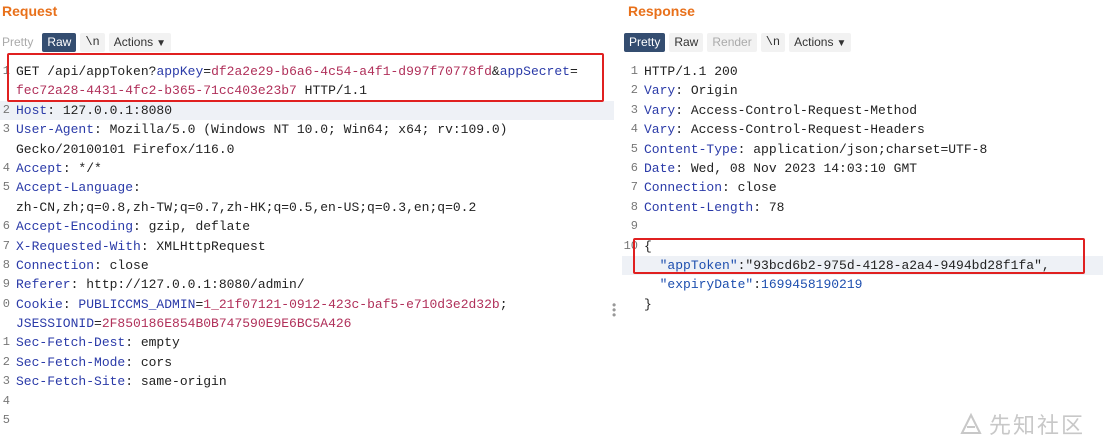 Image resolution: width=1103 pixels, height=448 pixels. Describe the element at coordinates (192, 227) in the screenshot. I see `code-text: : gzip, deflate` at that location.